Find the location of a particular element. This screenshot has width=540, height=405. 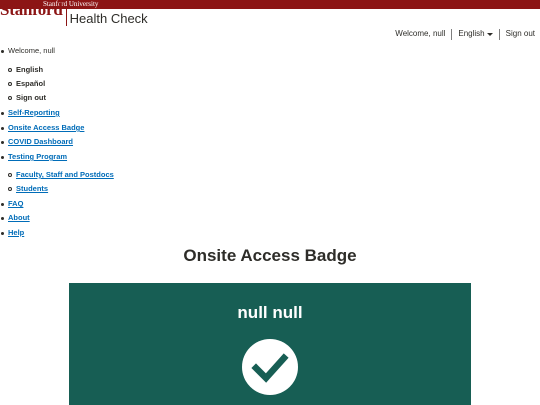

nav-faq-link: FAQ is located at coordinates (15, 204).